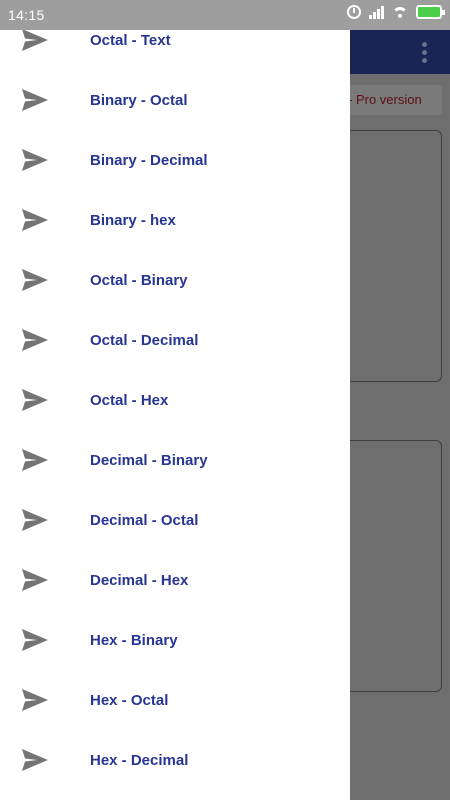  I want to click on drawer-item-label: Binary - Decimal, so click(149, 160).